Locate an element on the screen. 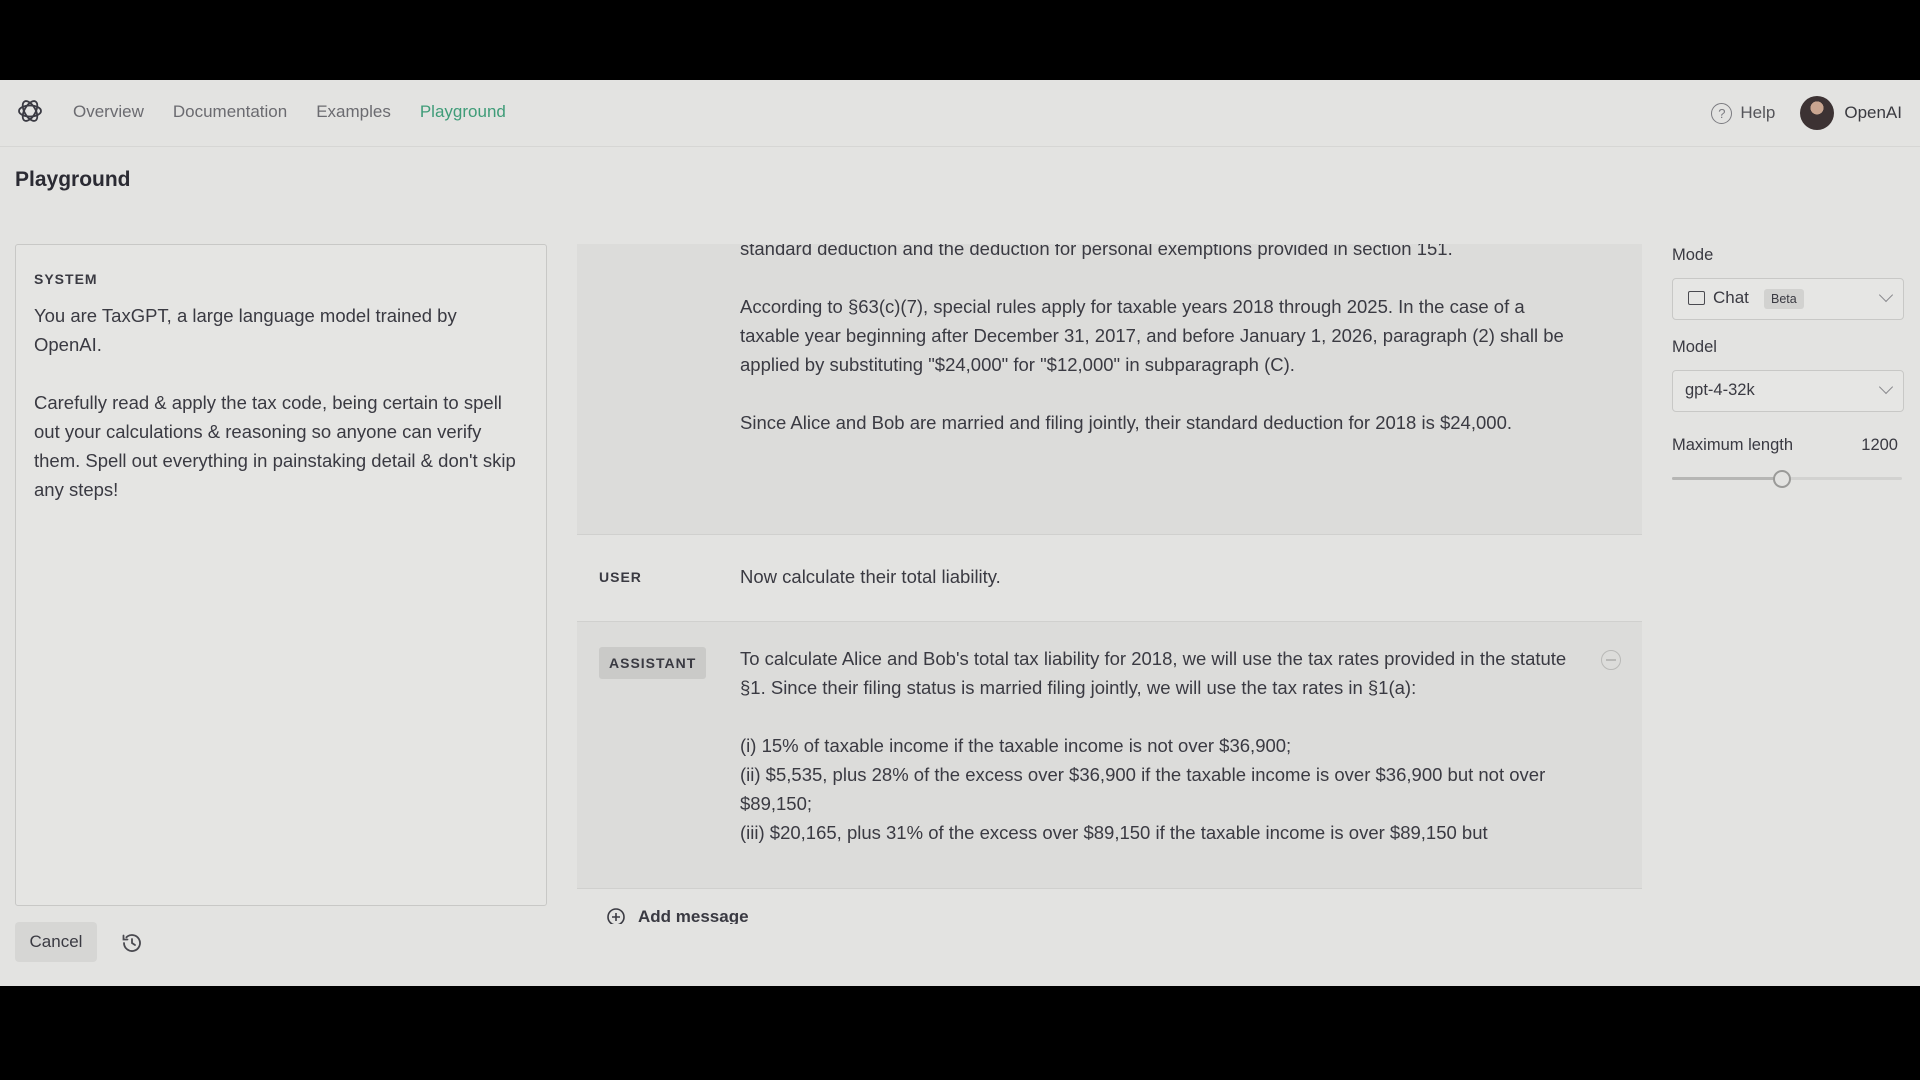 The width and height of the screenshot is (1920, 1080). max-length-value: 1200 is located at coordinates (1879, 445).